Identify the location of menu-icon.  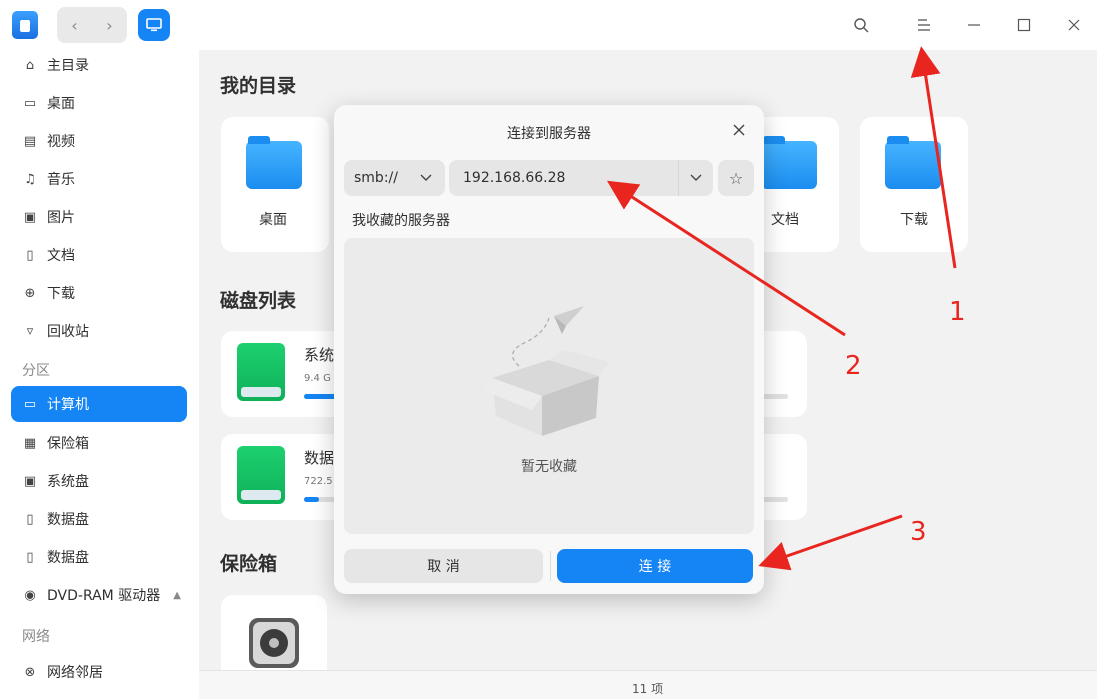
(924, 25).